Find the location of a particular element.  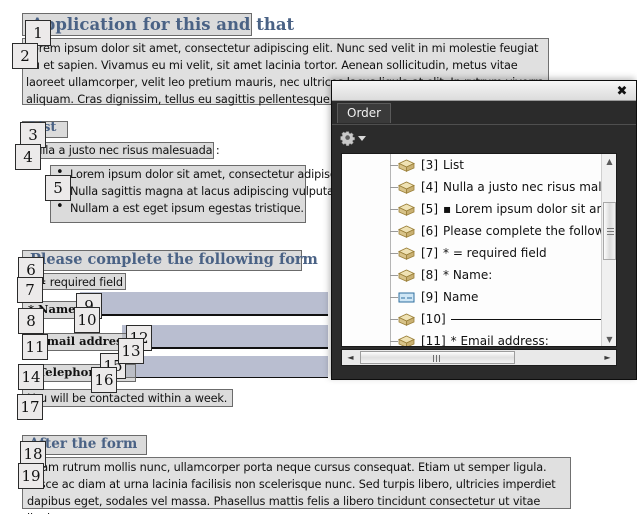

tree-row: [11] * Email address: is located at coordinates (479, 338).